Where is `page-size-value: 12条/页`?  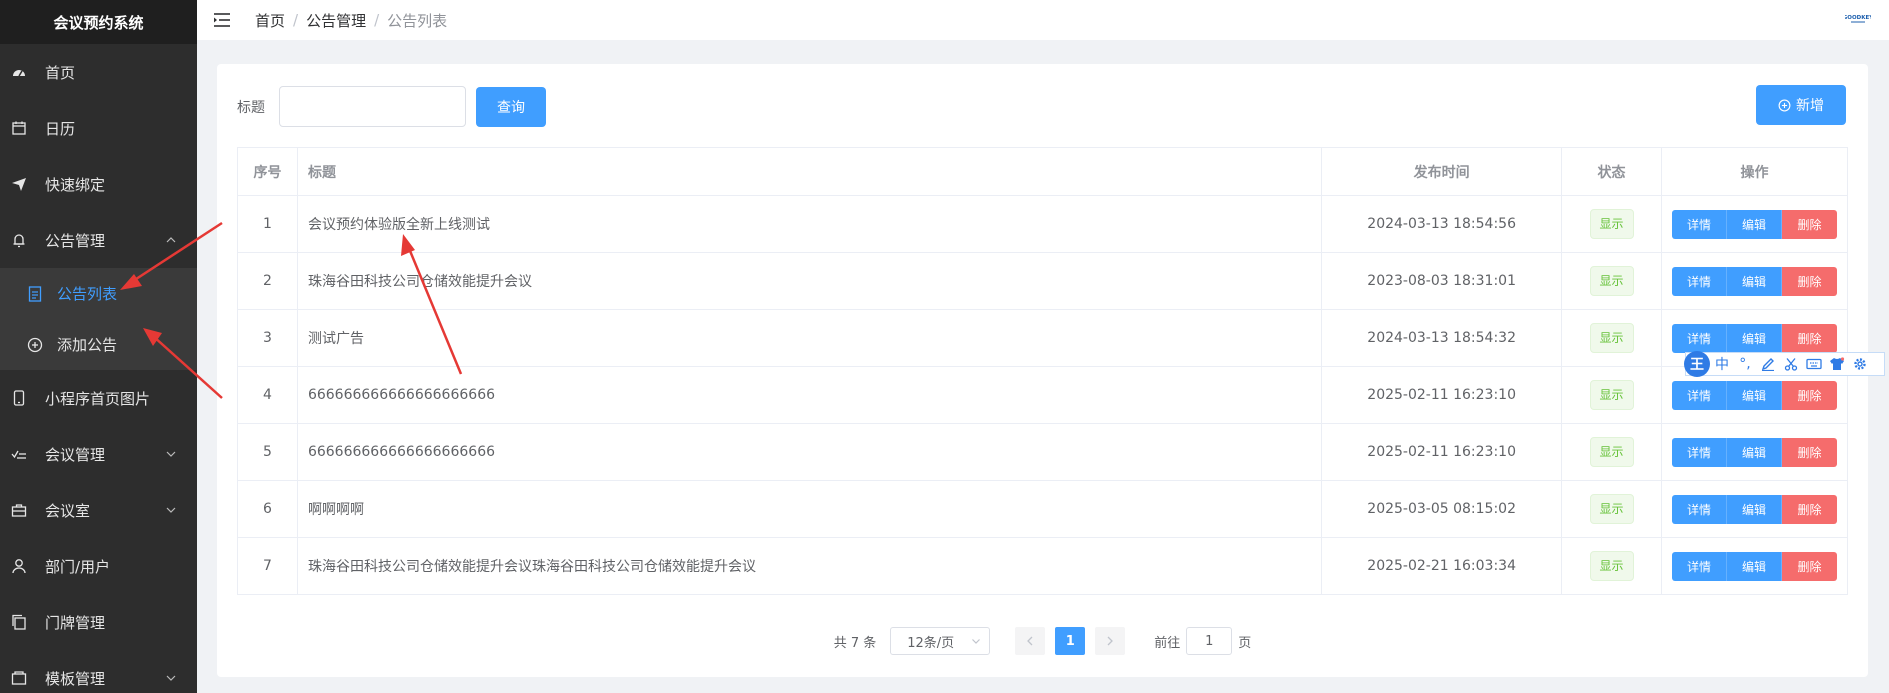
page-size-value: 12条/页 is located at coordinates (931, 643).